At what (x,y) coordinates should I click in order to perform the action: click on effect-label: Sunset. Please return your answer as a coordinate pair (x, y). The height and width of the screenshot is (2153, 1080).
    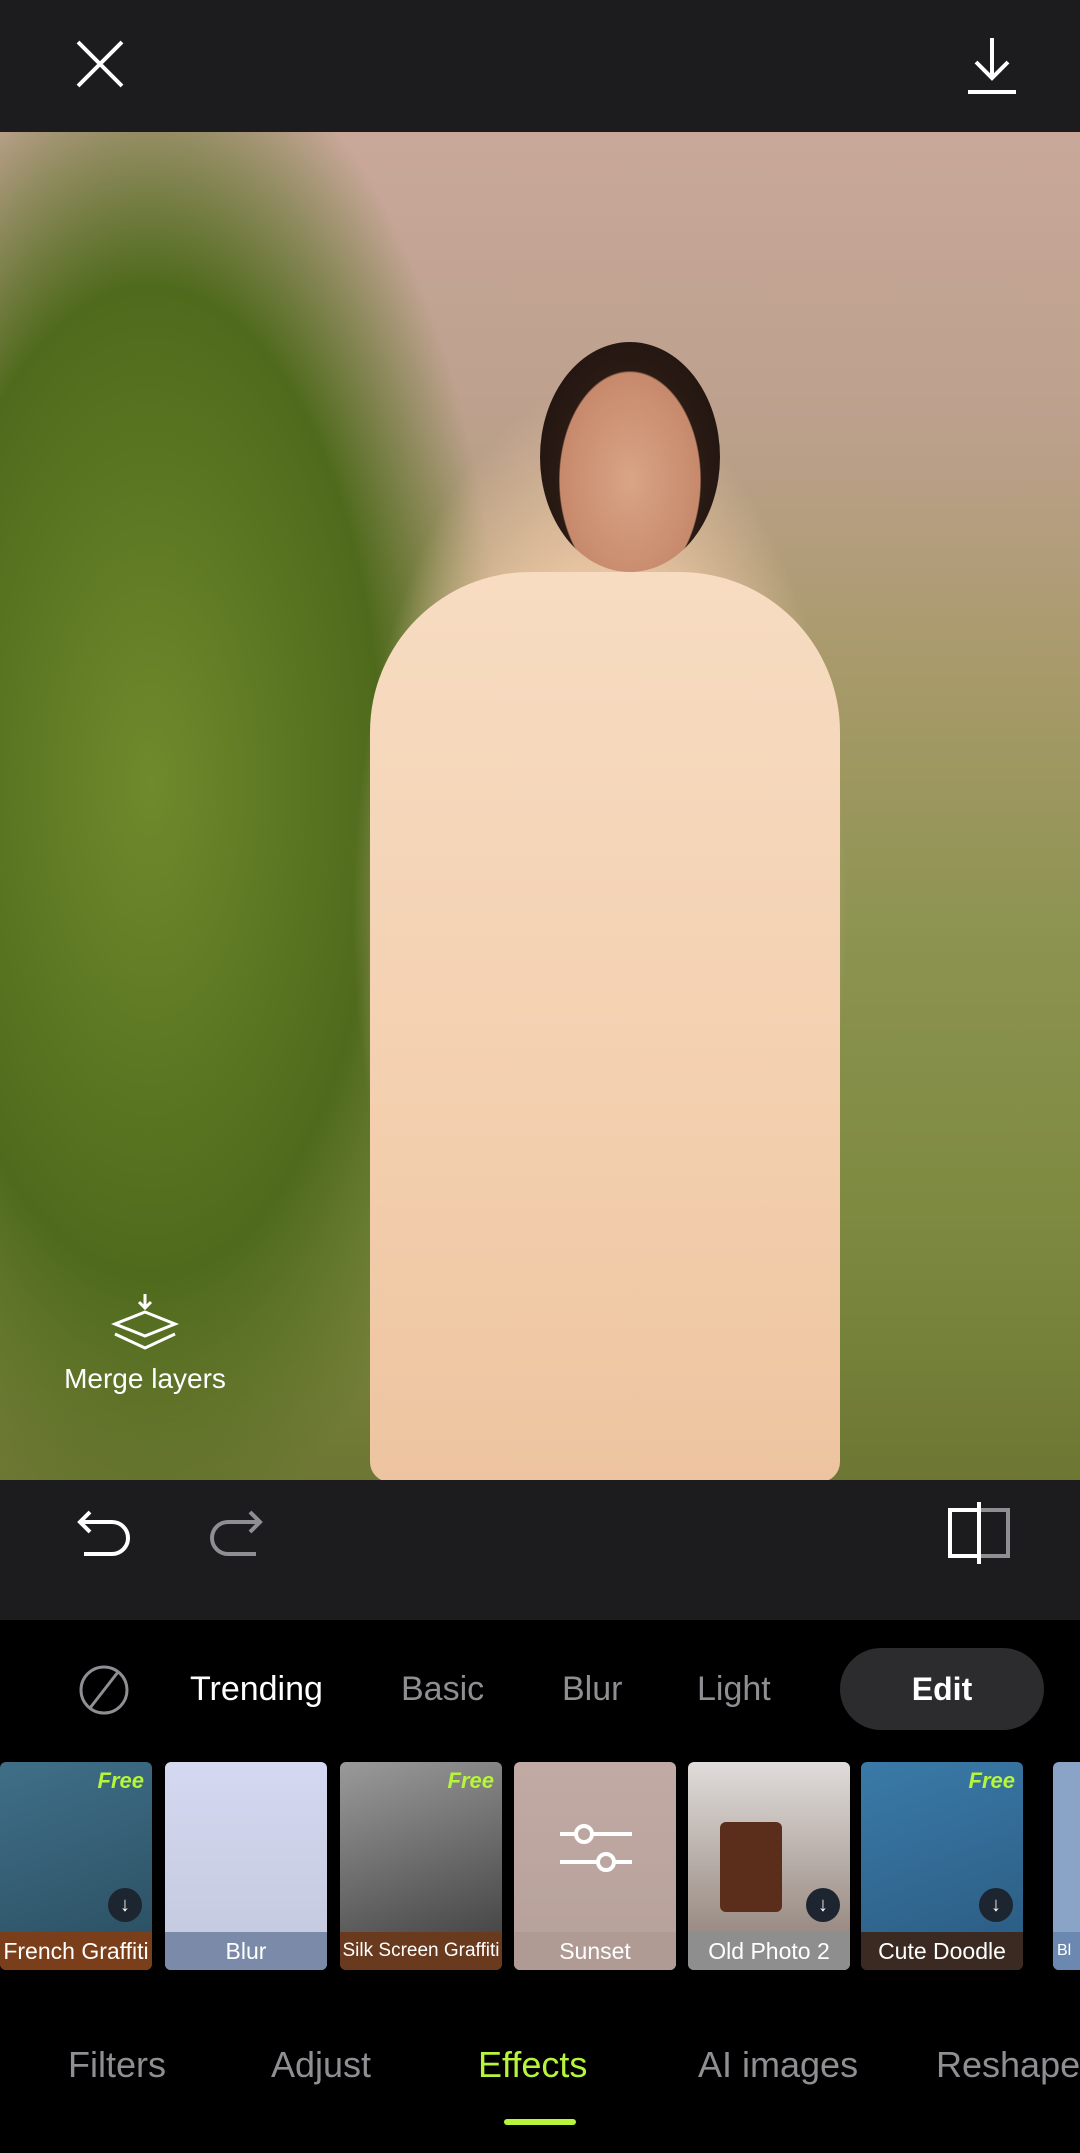
    Looking at the image, I should click on (595, 1951).